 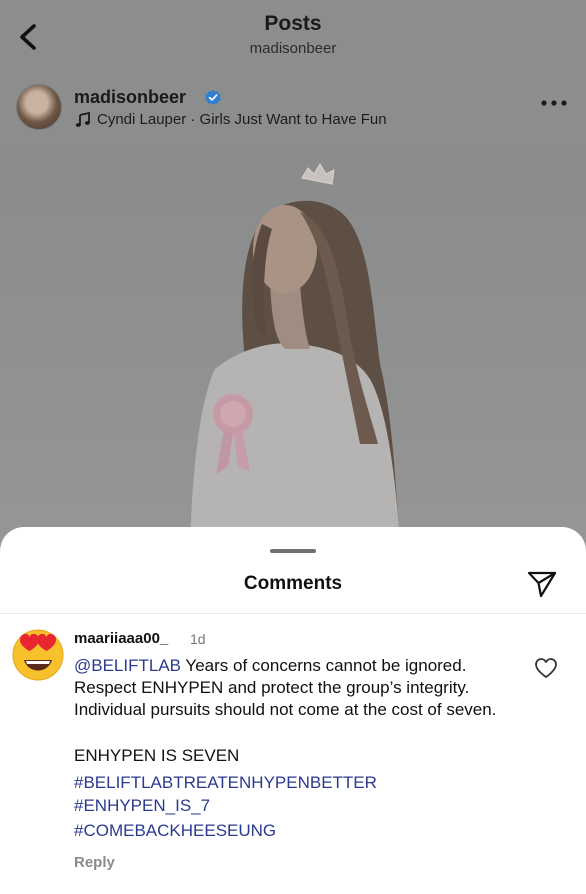 What do you see at coordinates (157, 755) in the screenshot?
I see `comment-line: ENHYPEN IS SEVEN` at bounding box center [157, 755].